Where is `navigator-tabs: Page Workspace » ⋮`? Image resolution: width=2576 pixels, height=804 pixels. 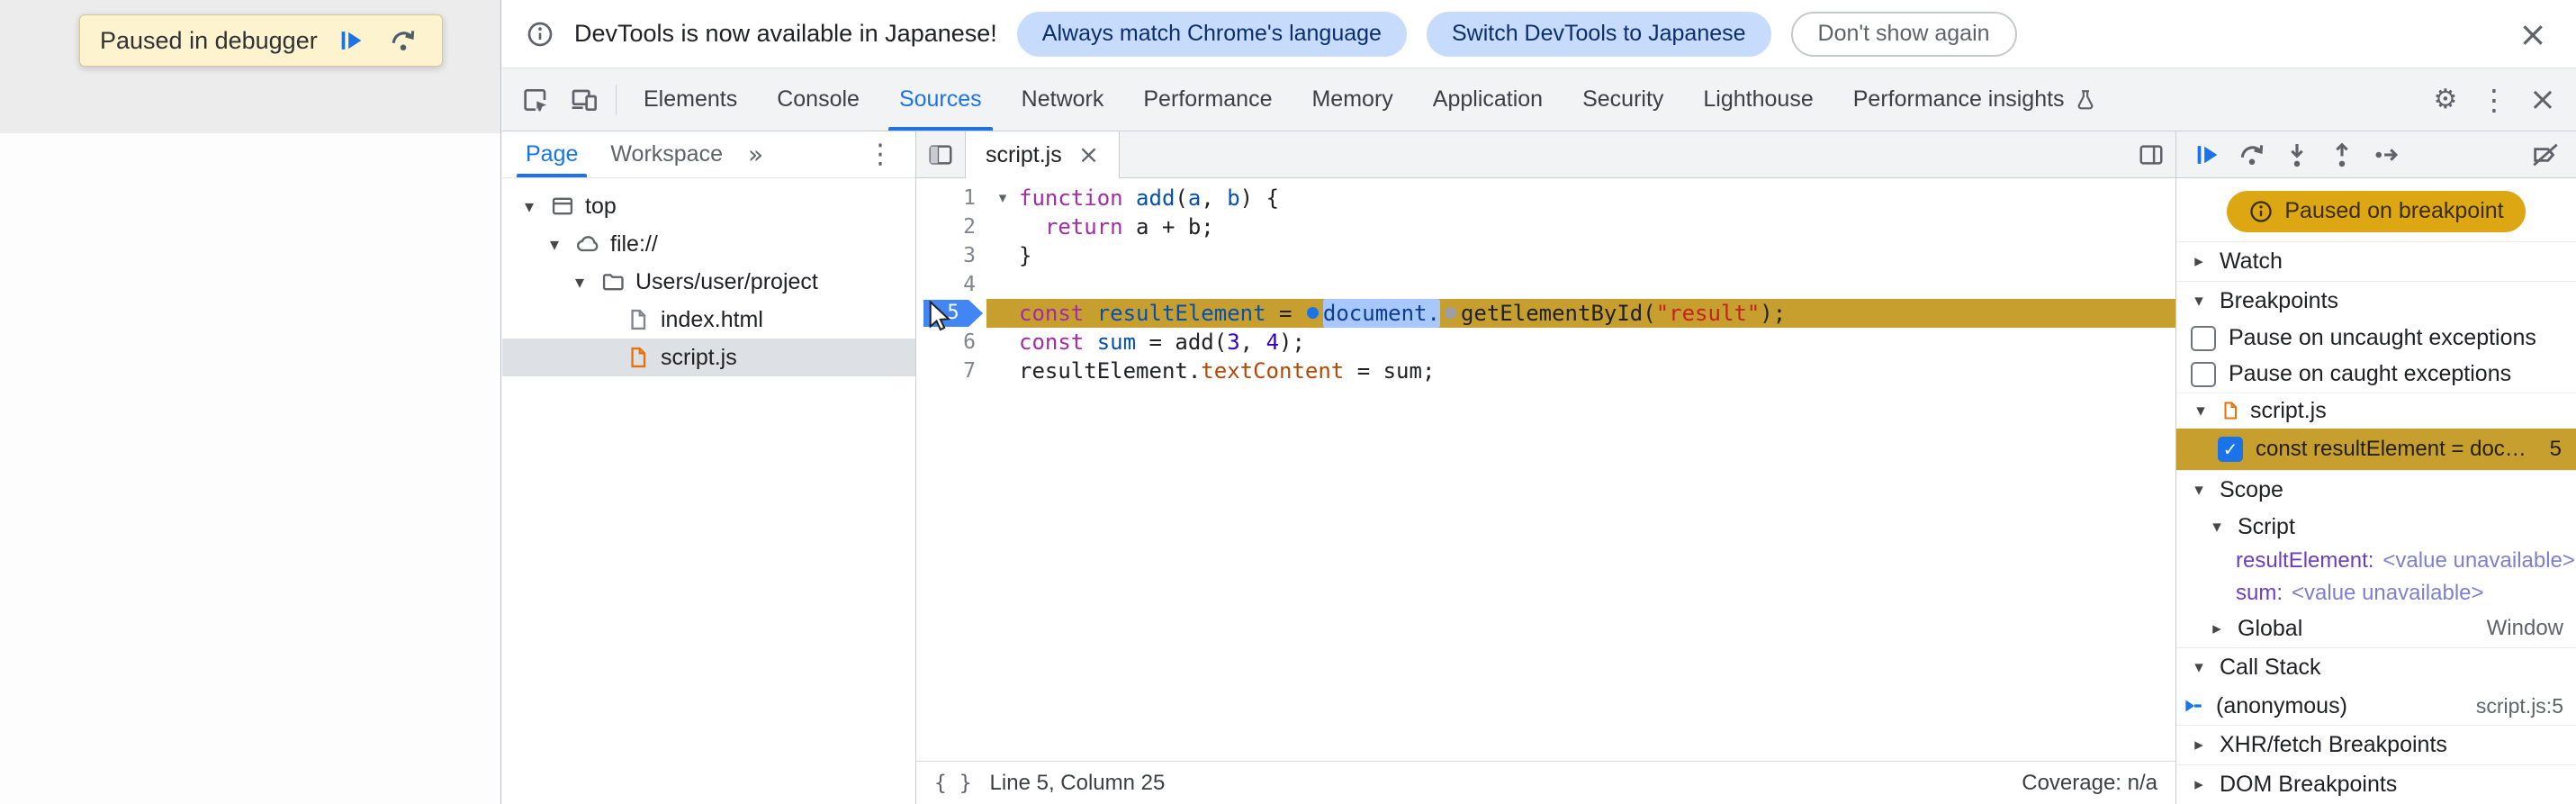 navigator-tabs: Page Workspace » ⋮ is located at coordinates (708, 154).